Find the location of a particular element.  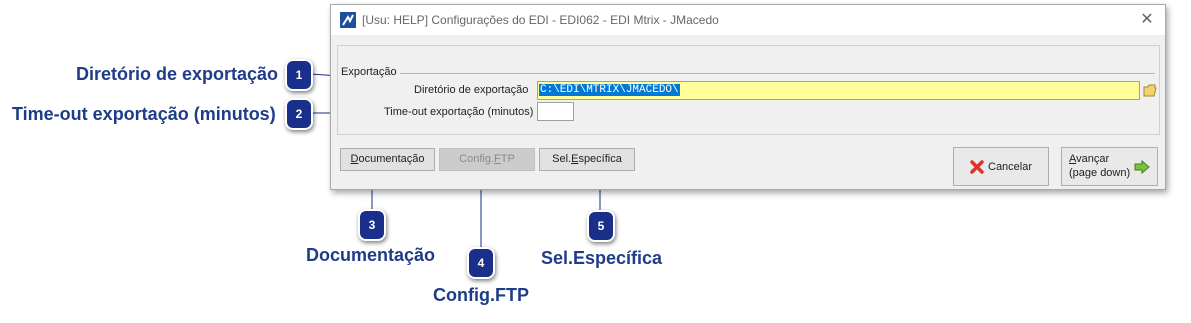

callout-directory: Diretório de exportação is located at coordinates (177, 74).